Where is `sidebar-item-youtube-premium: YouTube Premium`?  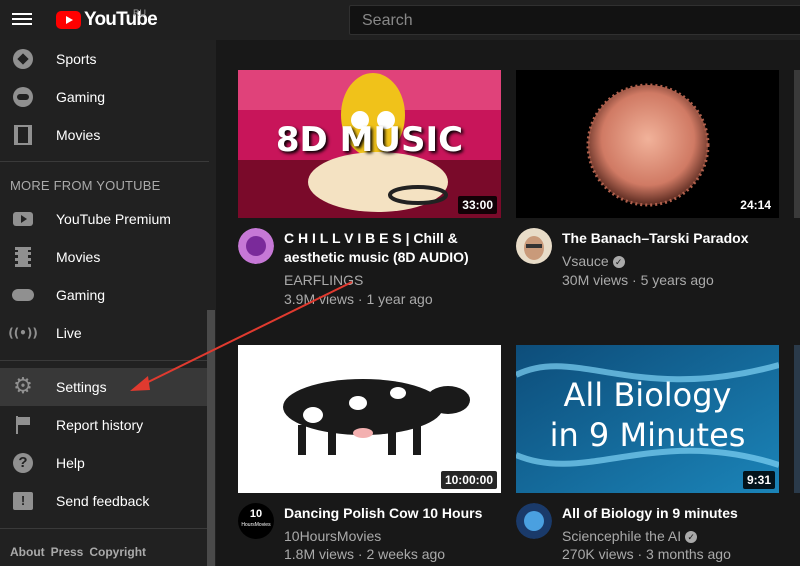
sidebar-item-youtube-premium: YouTube Premium is located at coordinates (104, 219).